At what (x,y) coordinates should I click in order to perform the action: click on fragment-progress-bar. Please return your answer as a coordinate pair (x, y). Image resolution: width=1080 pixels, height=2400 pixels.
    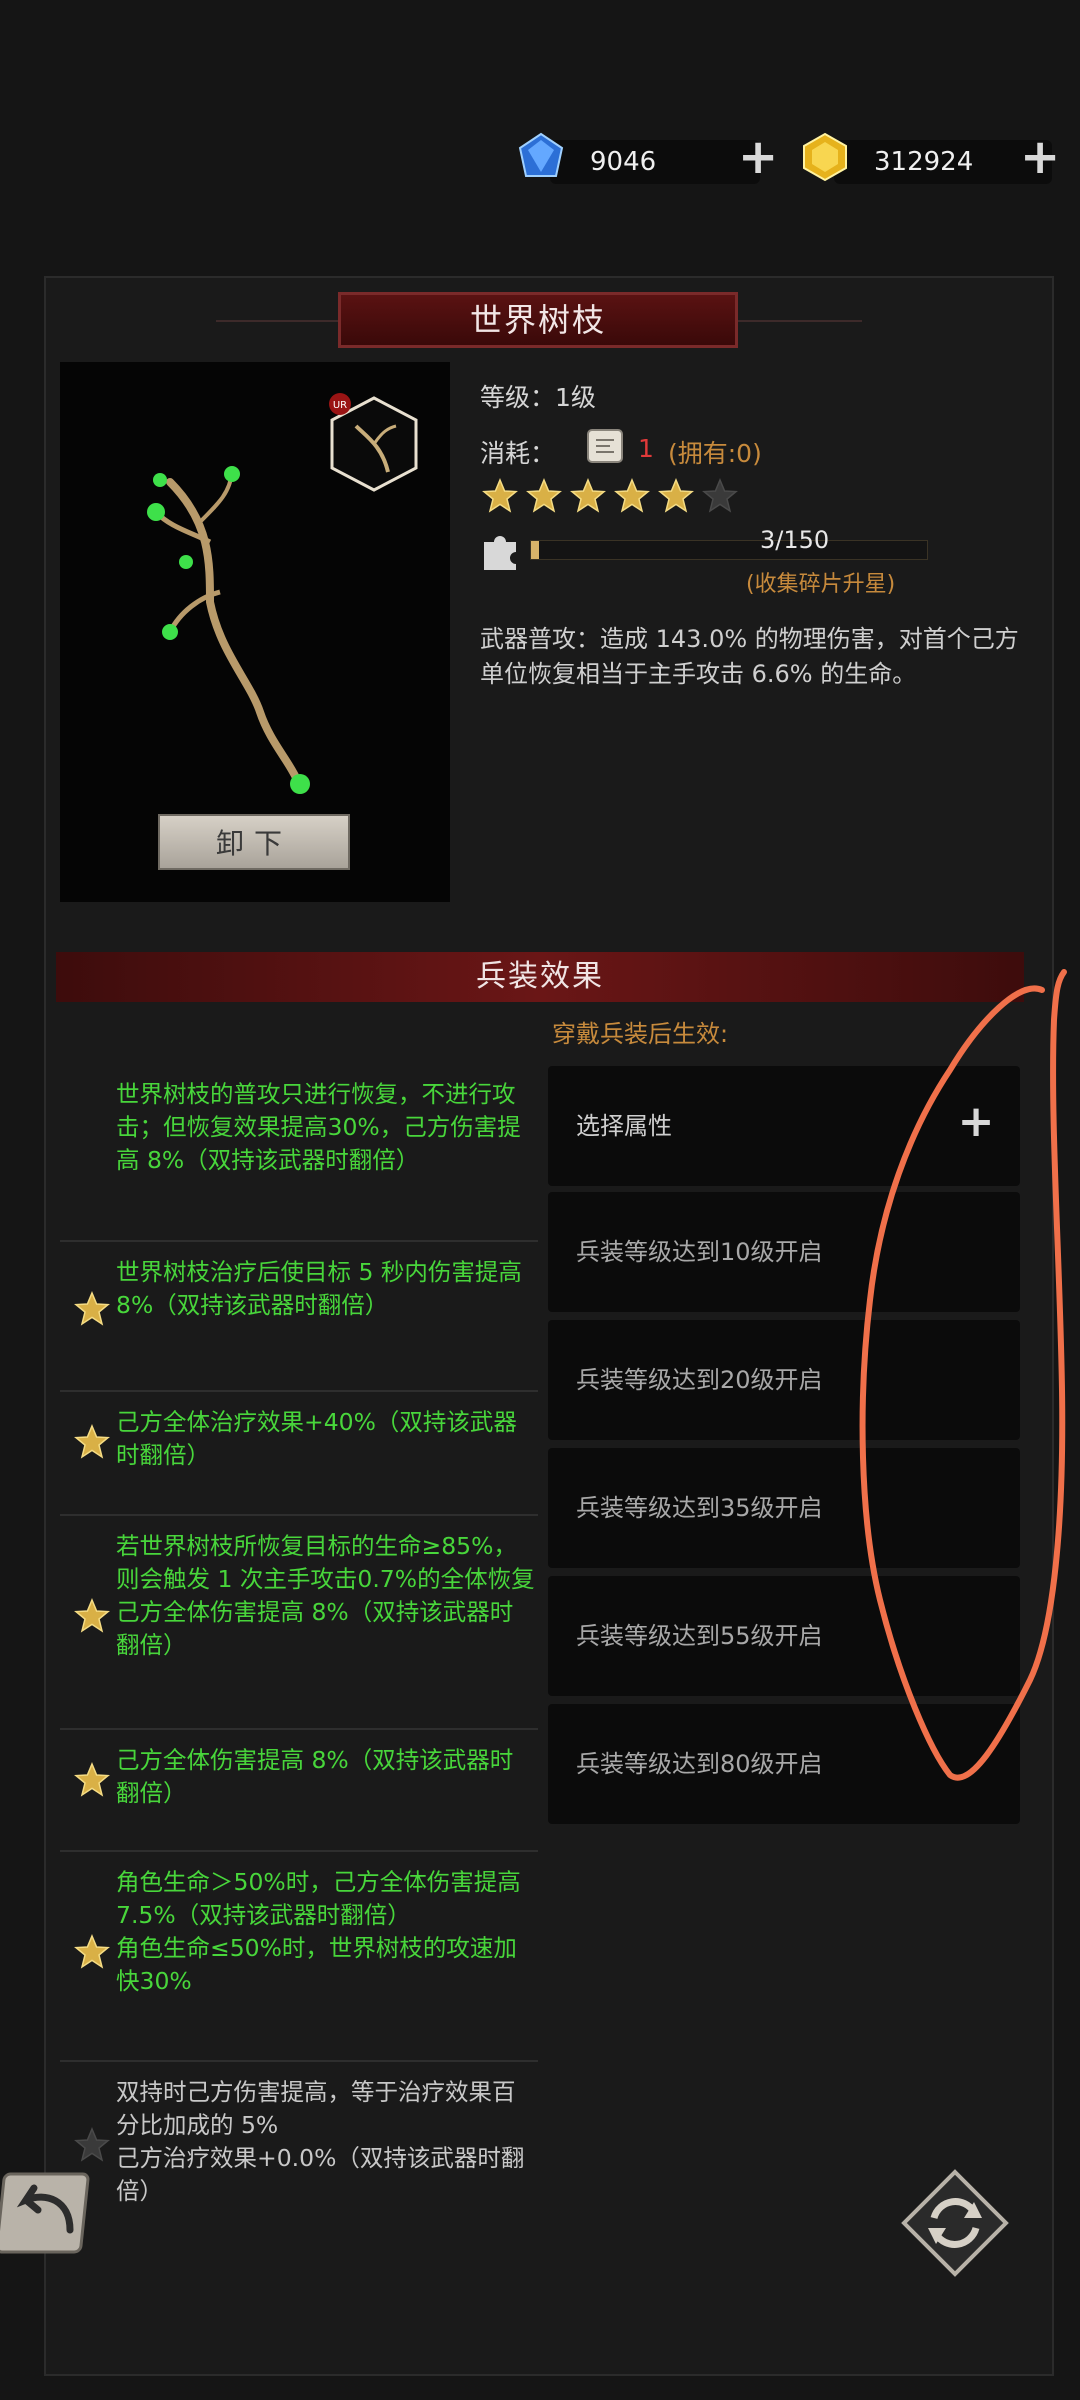
    Looking at the image, I should click on (729, 550).